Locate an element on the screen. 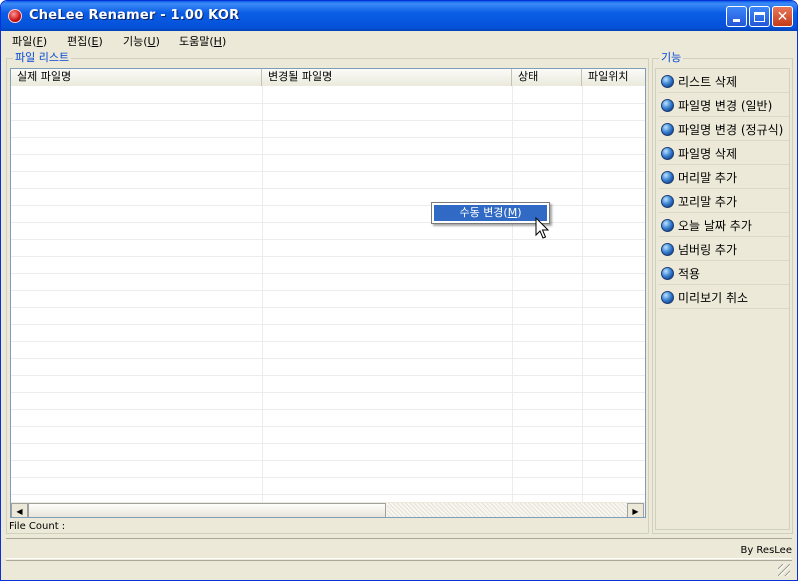 The image size is (798, 581). arrow-left-icon: ◀ is located at coordinates (19, 511).